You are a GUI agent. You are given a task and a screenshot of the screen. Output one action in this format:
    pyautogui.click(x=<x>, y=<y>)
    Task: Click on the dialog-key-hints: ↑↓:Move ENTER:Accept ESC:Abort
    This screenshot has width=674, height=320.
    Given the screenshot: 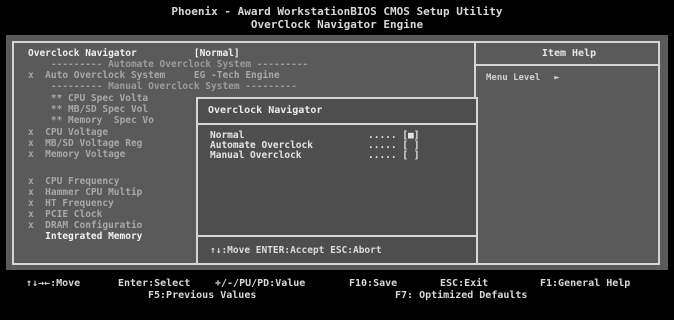 What is the action you would take?
    pyautogui.click(x=296, y=250)
    